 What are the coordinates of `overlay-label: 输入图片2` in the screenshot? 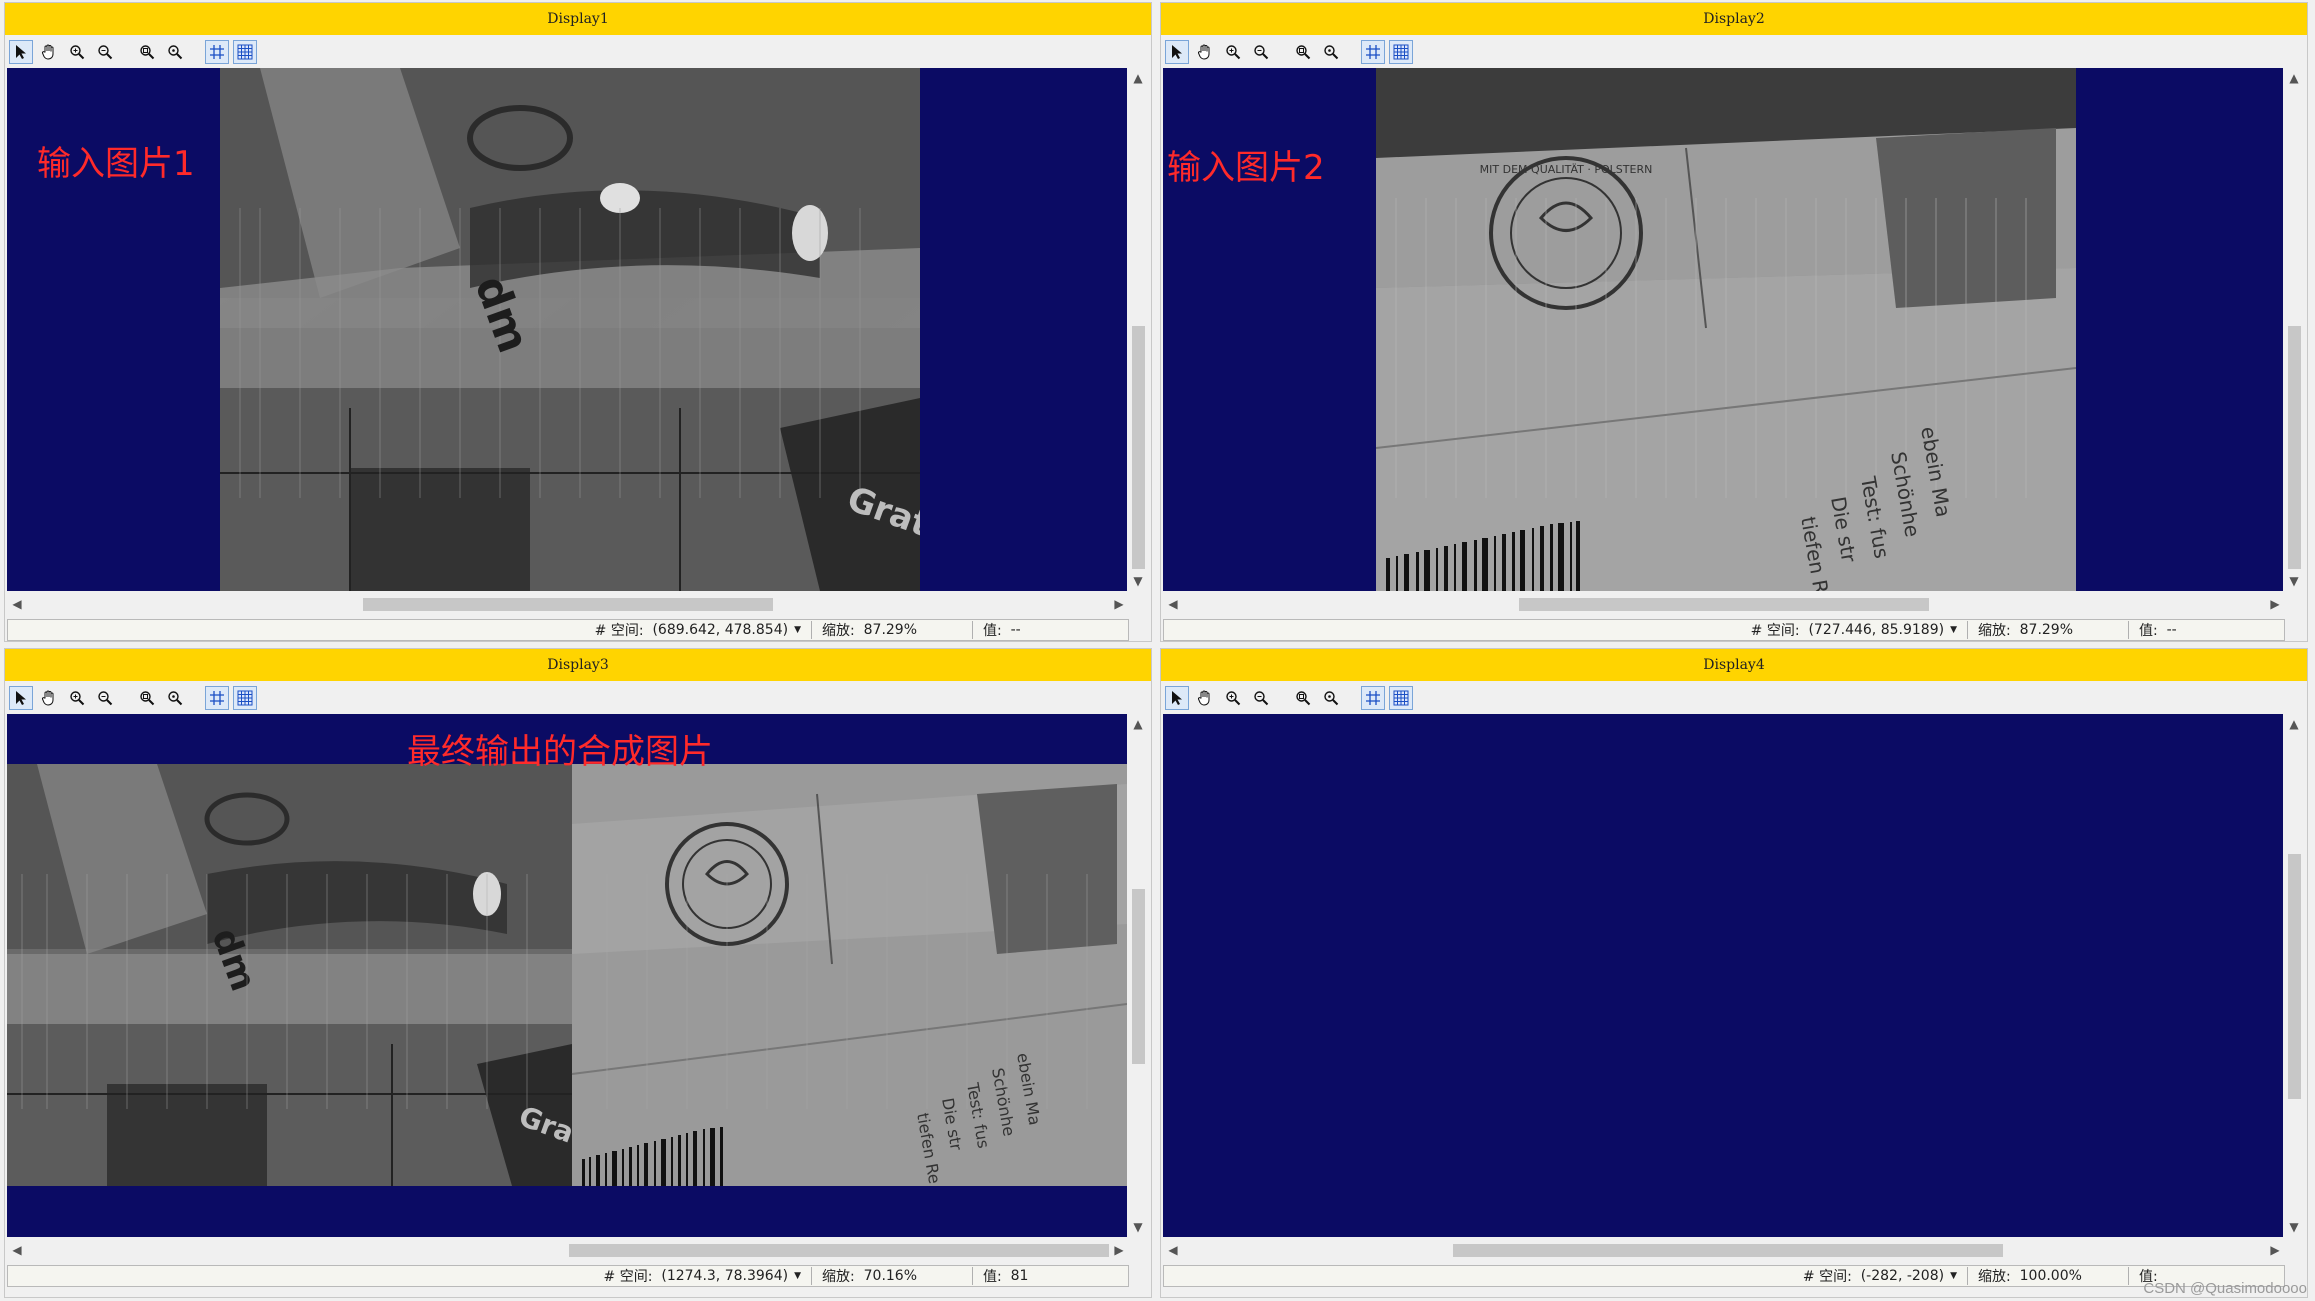 It's located at (1246, 168).